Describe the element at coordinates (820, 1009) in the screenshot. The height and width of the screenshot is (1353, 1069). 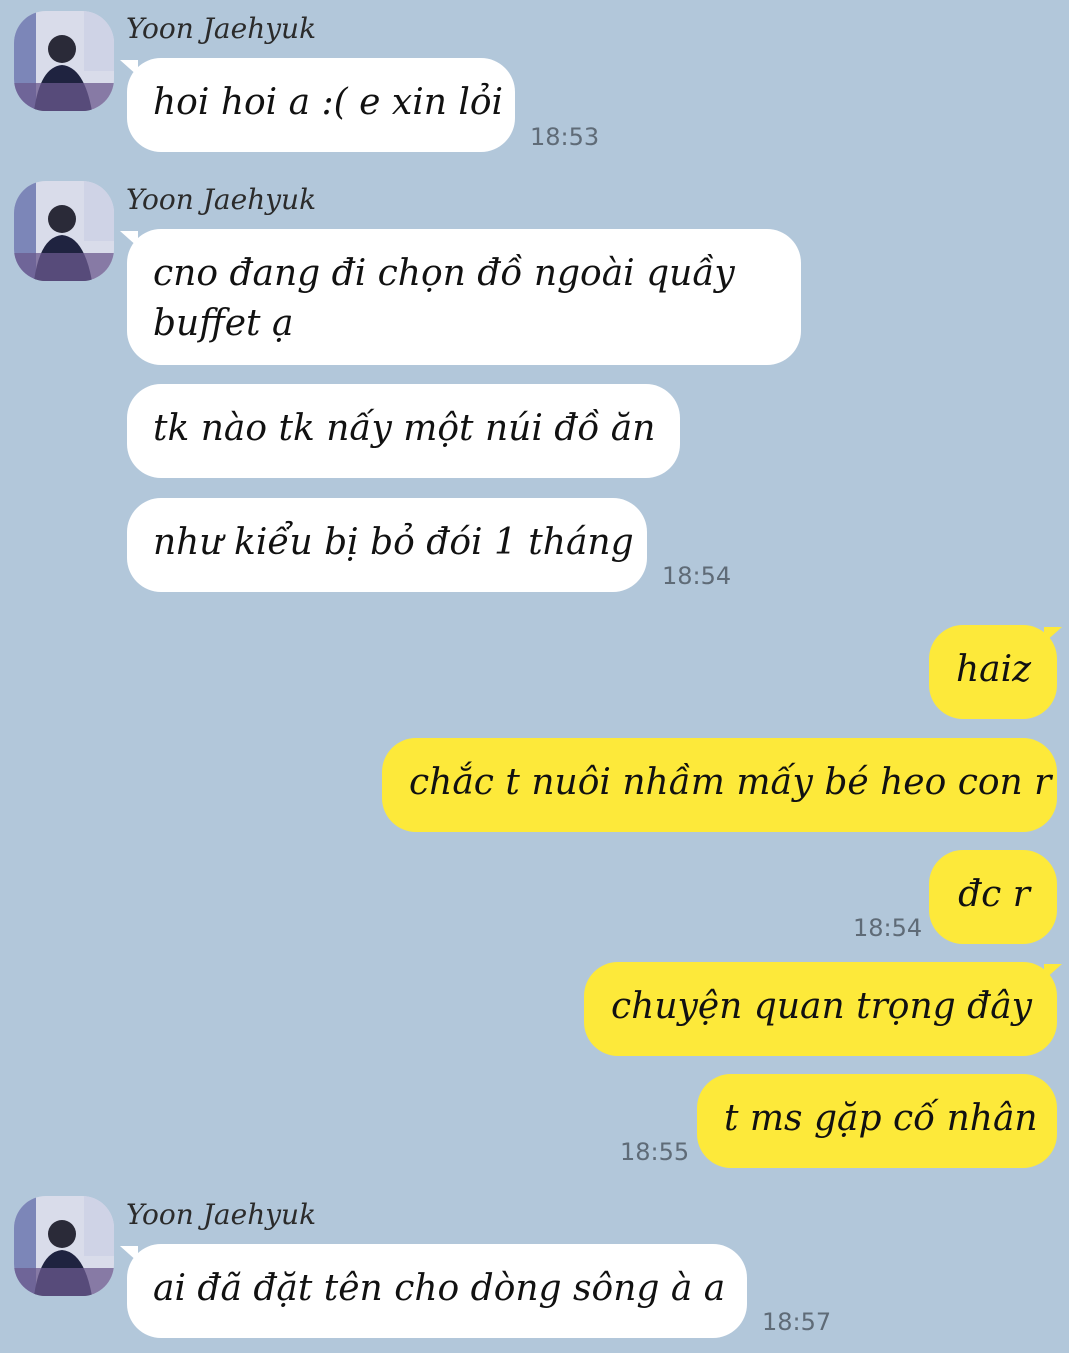
I see `message-bubble: chuyện quan trọng đây` at that location.